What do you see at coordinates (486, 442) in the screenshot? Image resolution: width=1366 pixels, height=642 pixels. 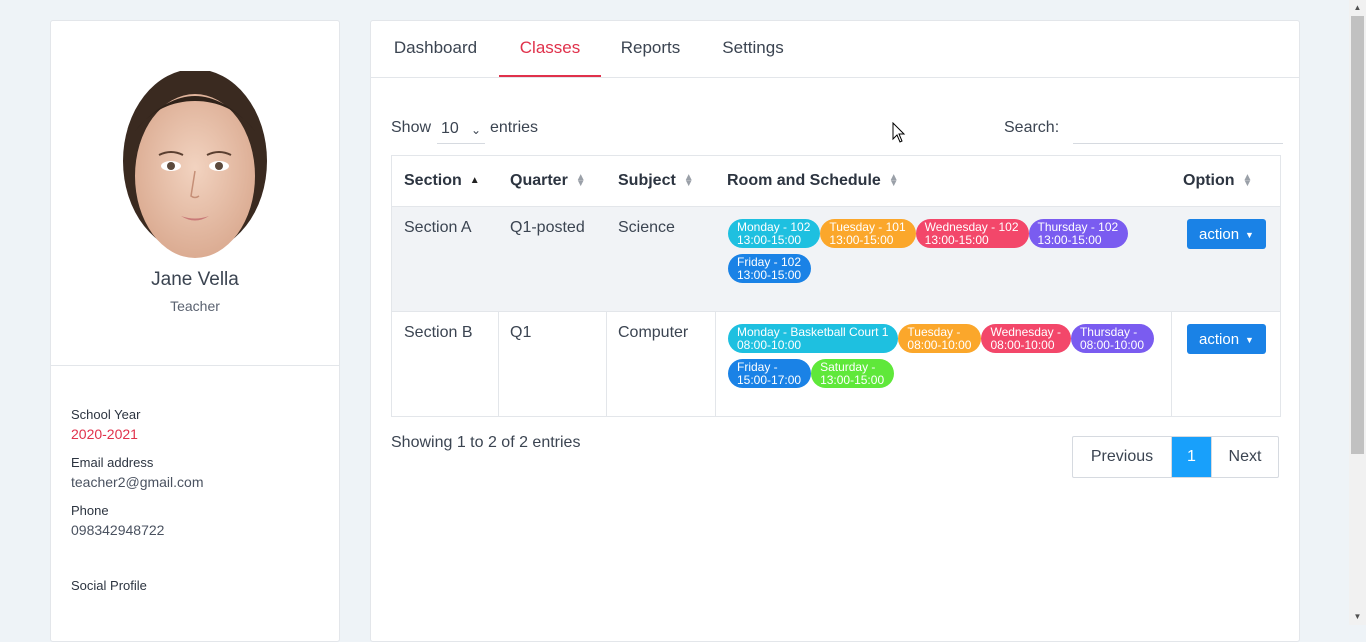 I see `table-info: Showing 1 to 2 of 2 entries` at bounding box center [486, 442].